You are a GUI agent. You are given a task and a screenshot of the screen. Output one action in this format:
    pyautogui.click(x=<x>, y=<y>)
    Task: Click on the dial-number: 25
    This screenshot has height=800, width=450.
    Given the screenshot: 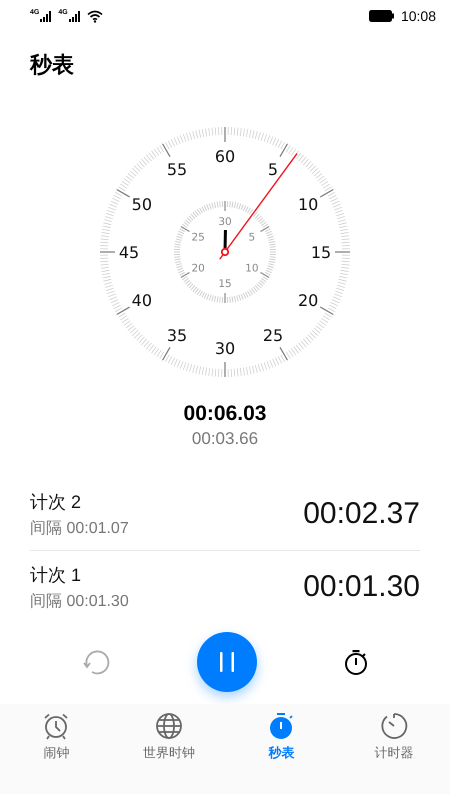 What is the action you would take?
    pyautogui.click(x=273, y=336)
    